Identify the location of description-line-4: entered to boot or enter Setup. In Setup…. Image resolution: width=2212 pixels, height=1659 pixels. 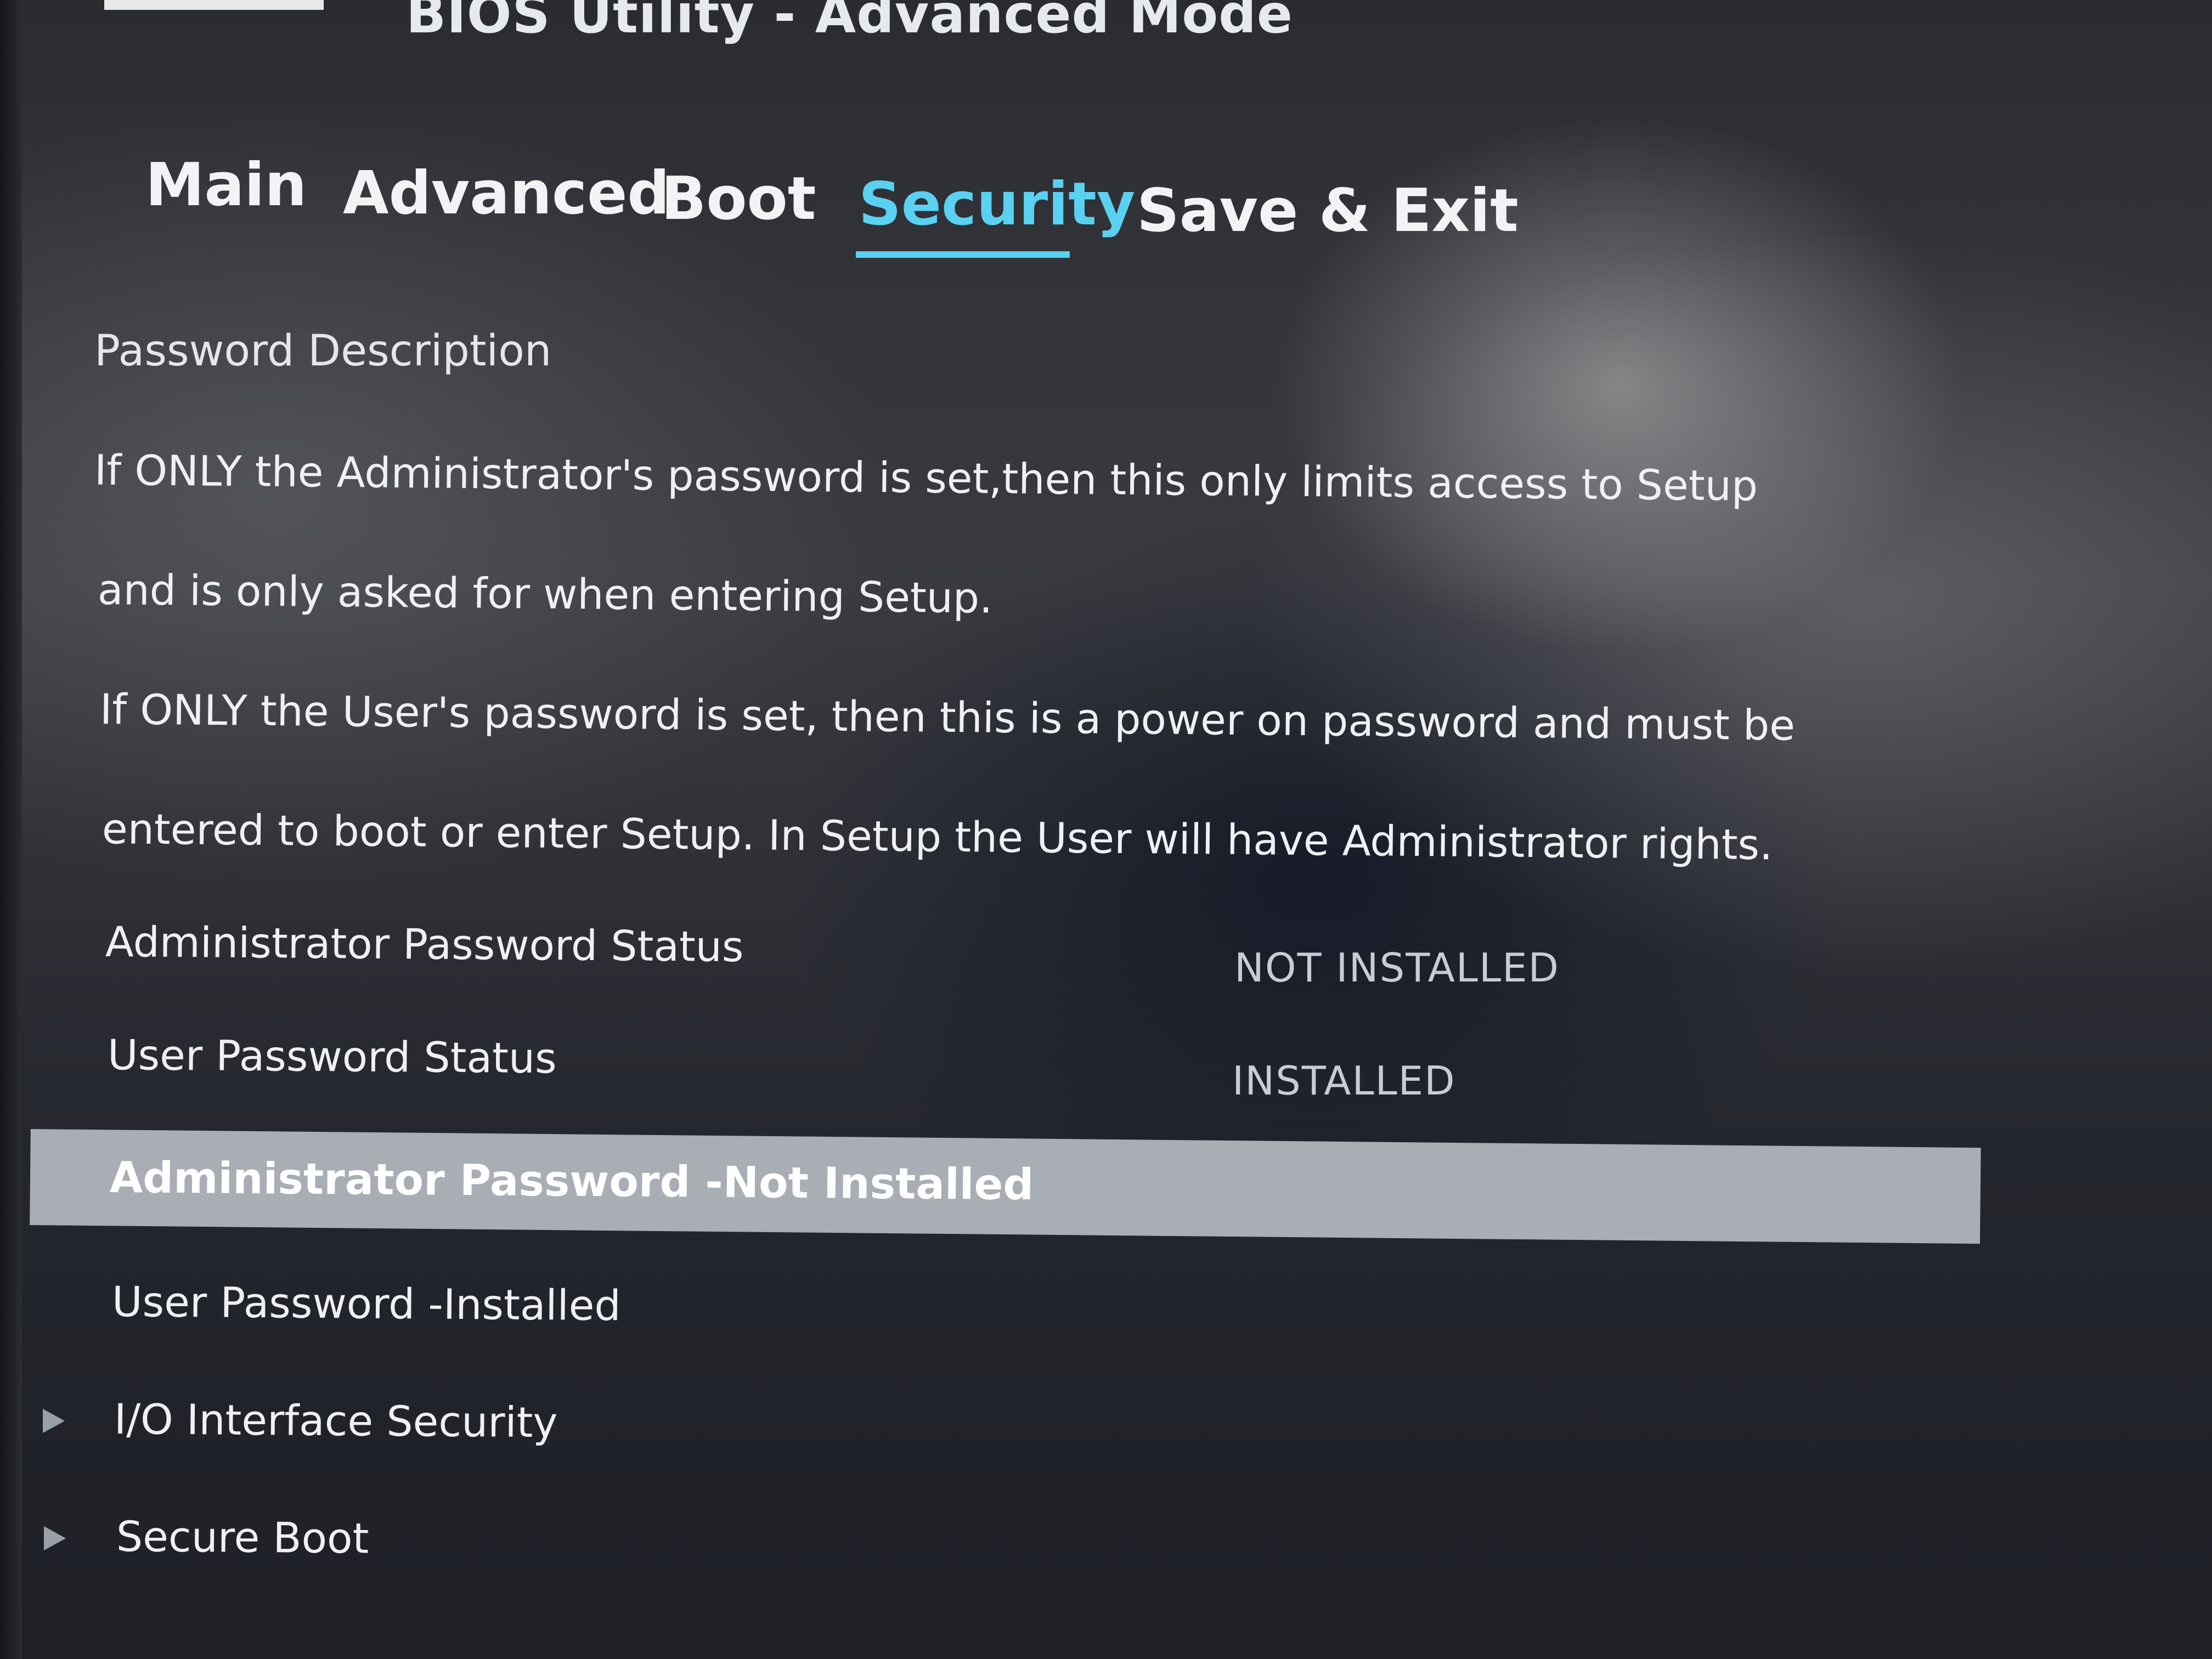
(937, 837).